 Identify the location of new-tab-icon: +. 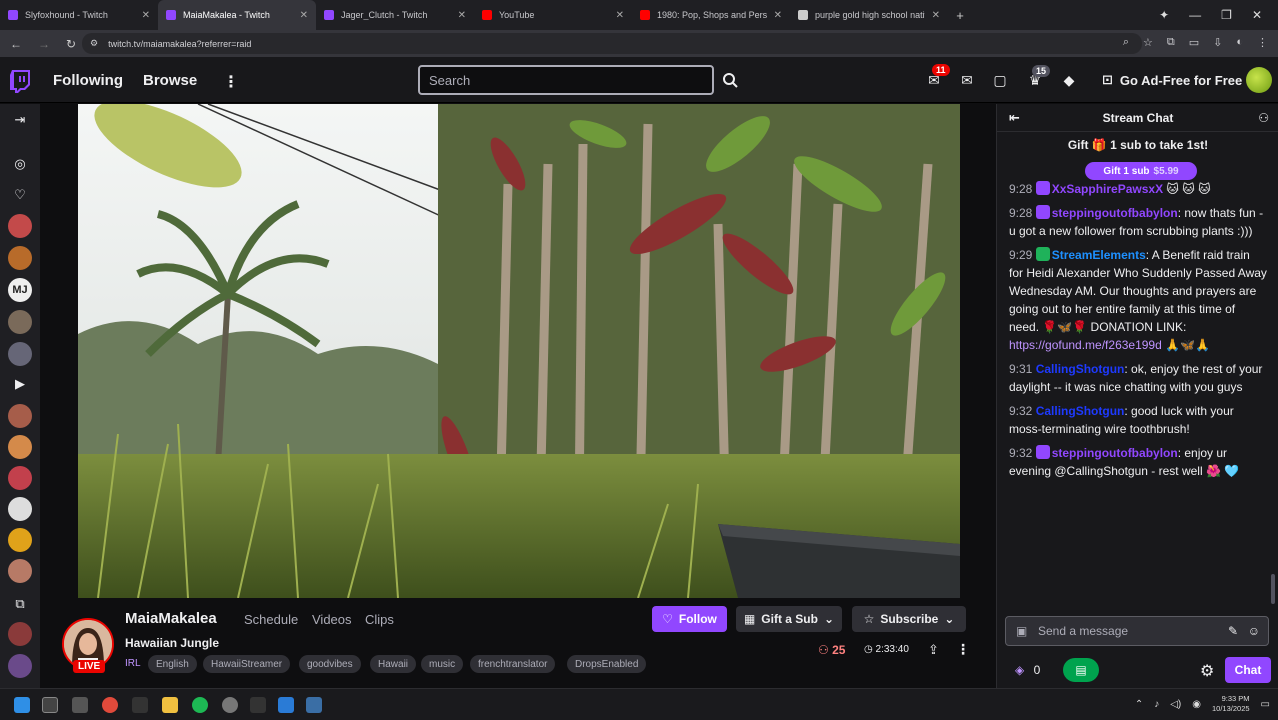
(960, 15).